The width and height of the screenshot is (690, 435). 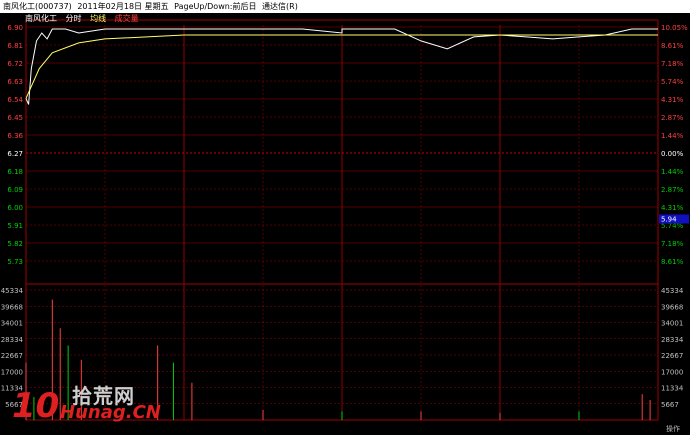 I want to click on price-tick-label: 6.18, so click(x=15, y=172).